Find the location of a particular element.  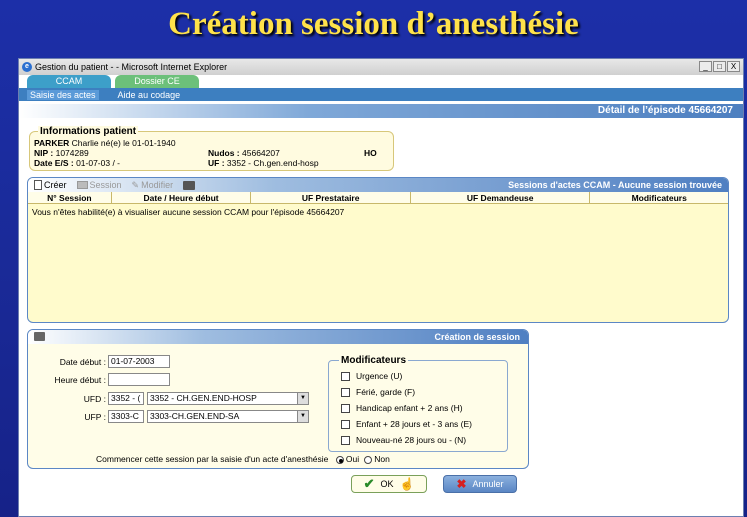

col-modificateurs: Modificateurs is located at coordinates (659, 198).